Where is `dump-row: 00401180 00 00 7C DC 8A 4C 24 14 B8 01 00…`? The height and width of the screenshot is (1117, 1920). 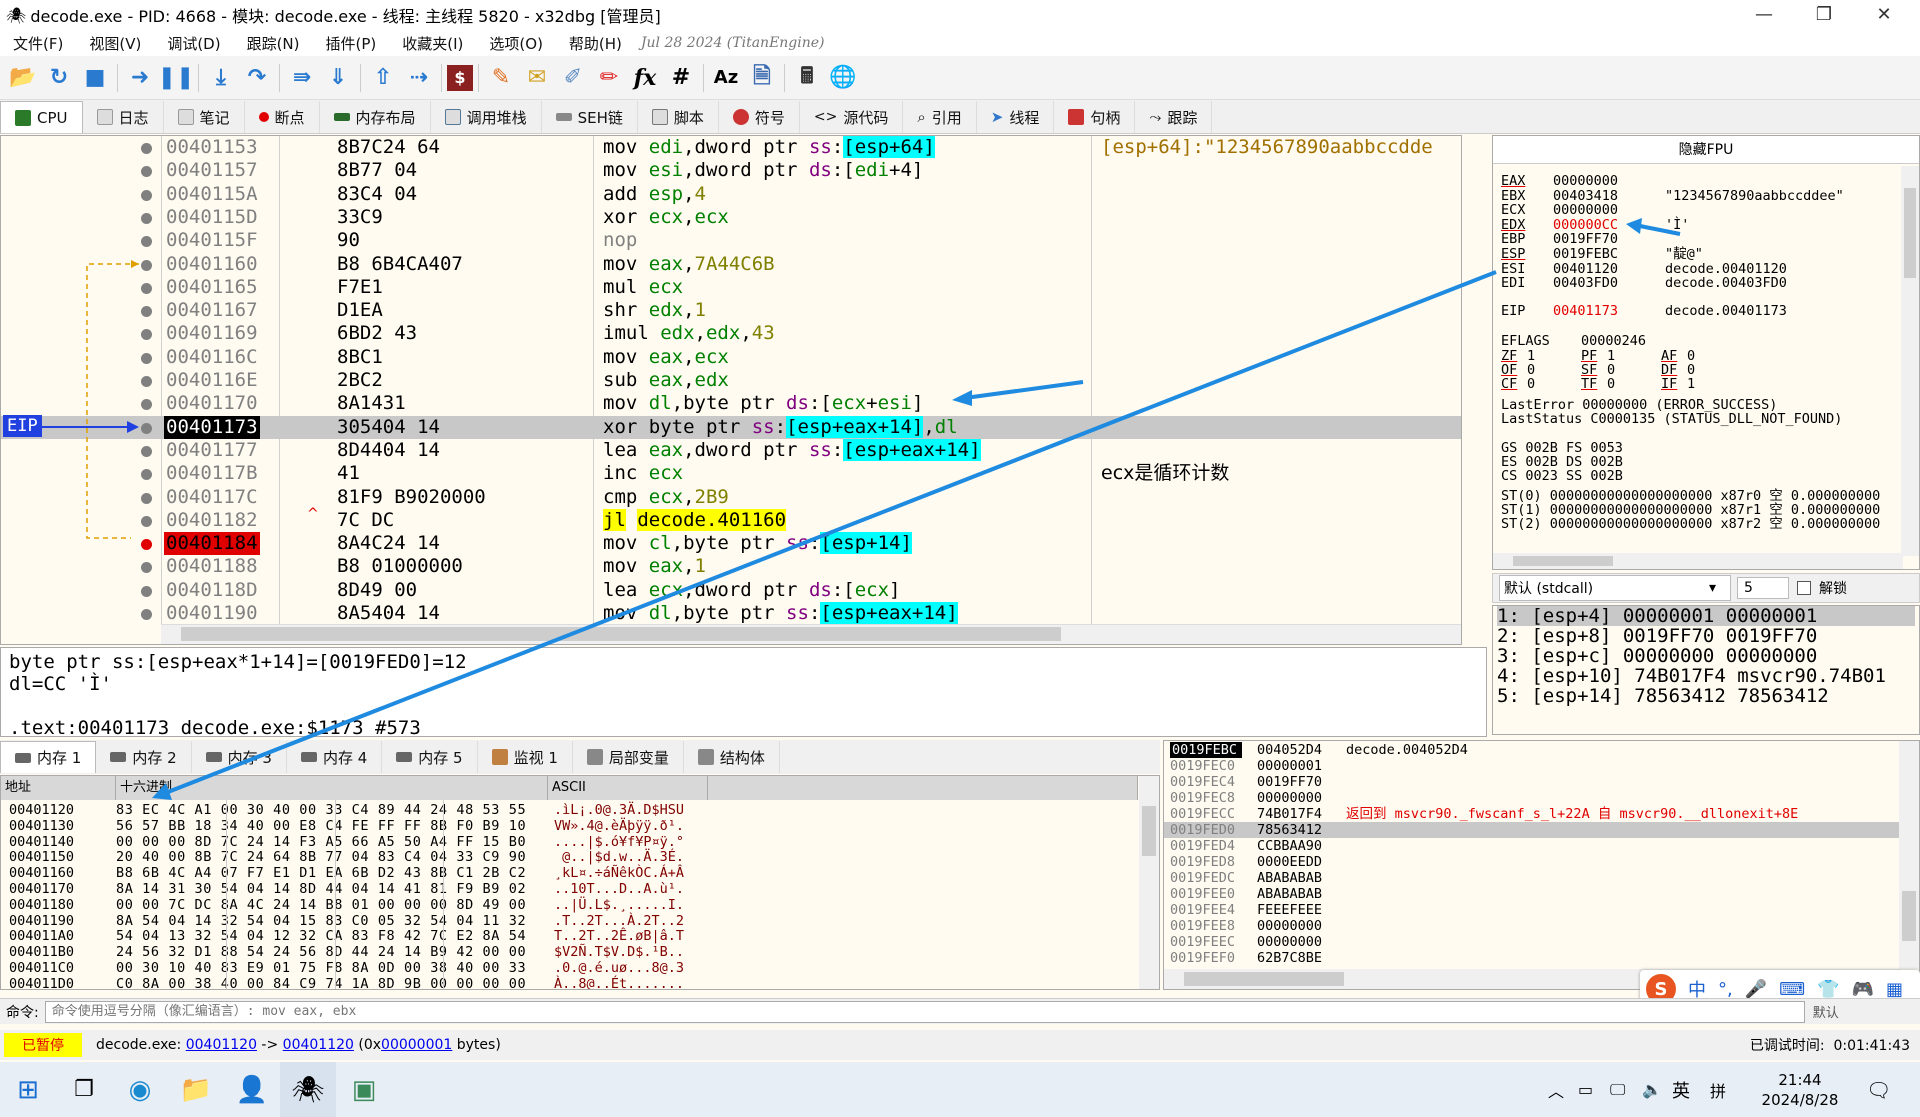
dump-row: 00401180 00 00 7C DC 8A 4C 24 14 B8 01 00… is located at coordinates (571, 905).